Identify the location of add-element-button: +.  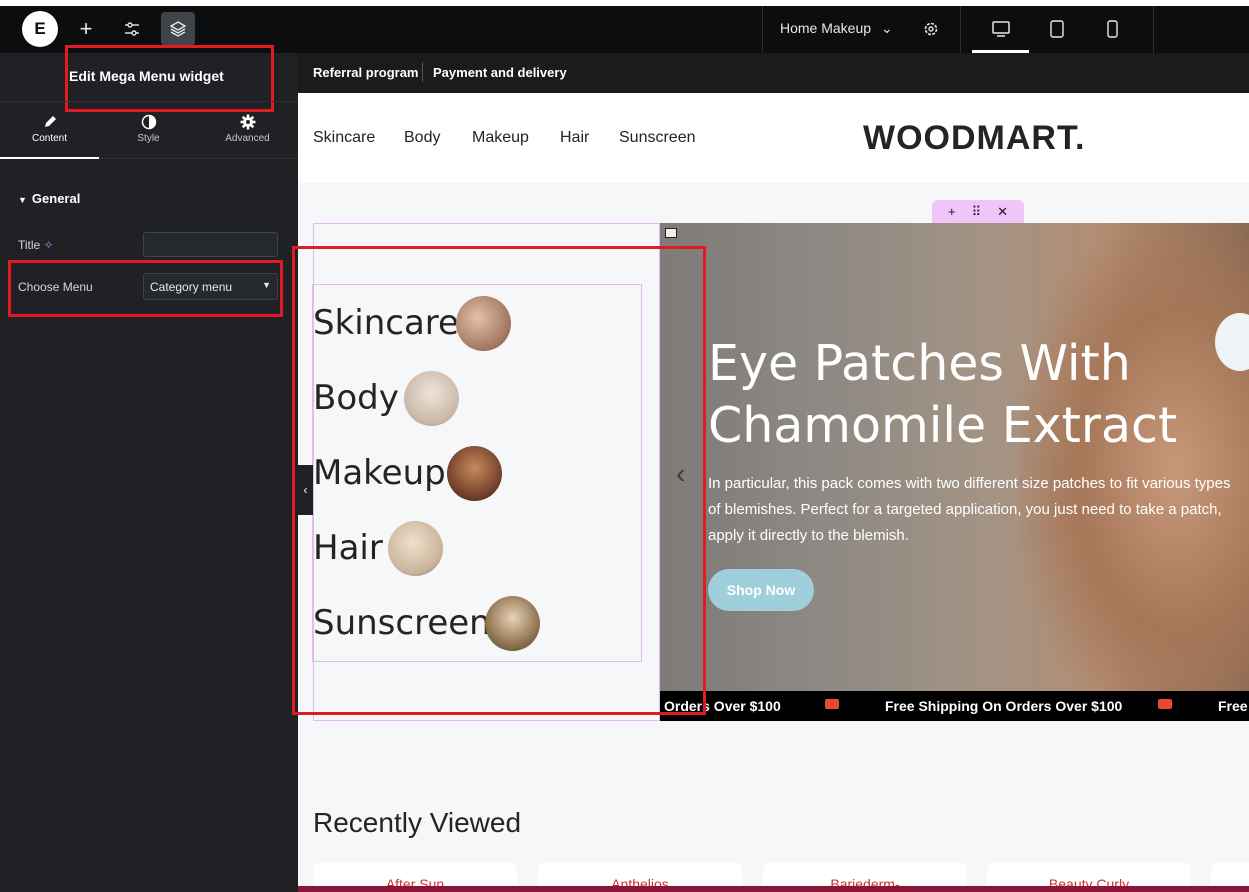
(86, 29).